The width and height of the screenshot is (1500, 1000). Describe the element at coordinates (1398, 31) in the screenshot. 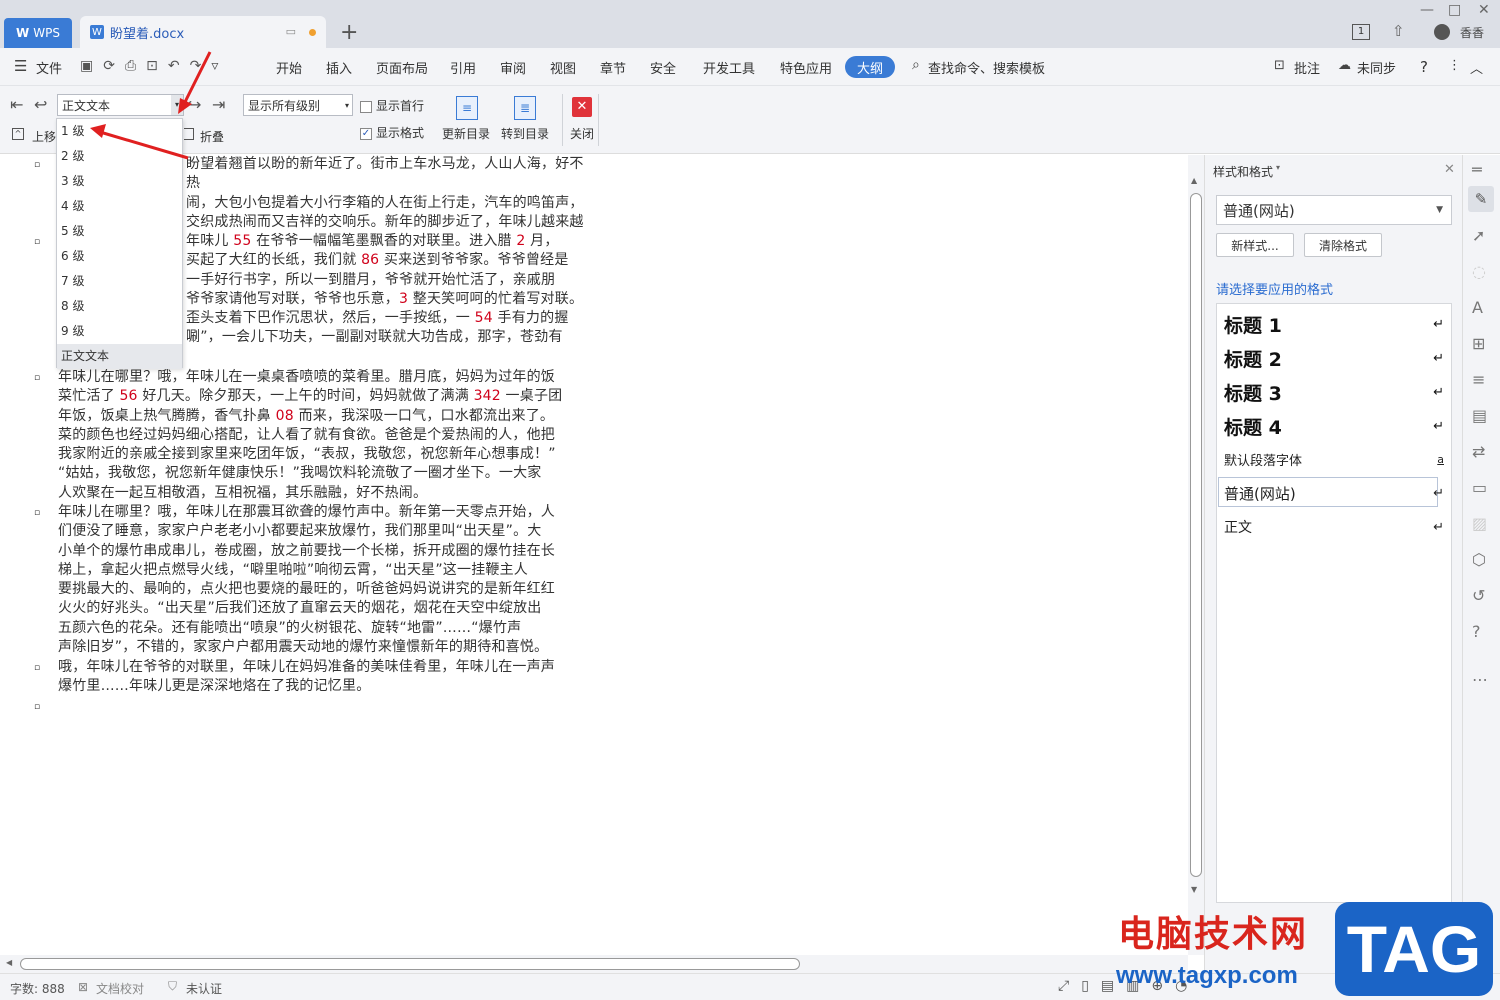

I see `skin-icon: ⇧` at that location.